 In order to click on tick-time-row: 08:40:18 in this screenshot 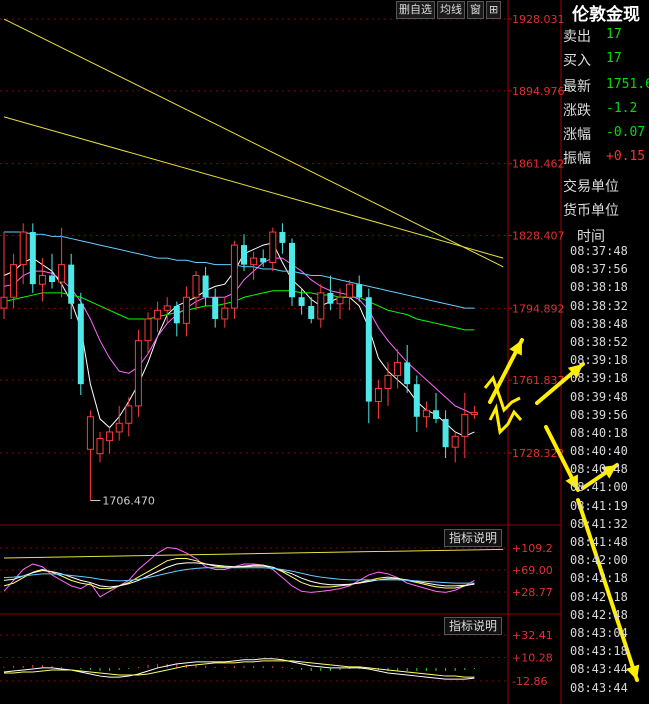, I will do `click(599, 435)`.